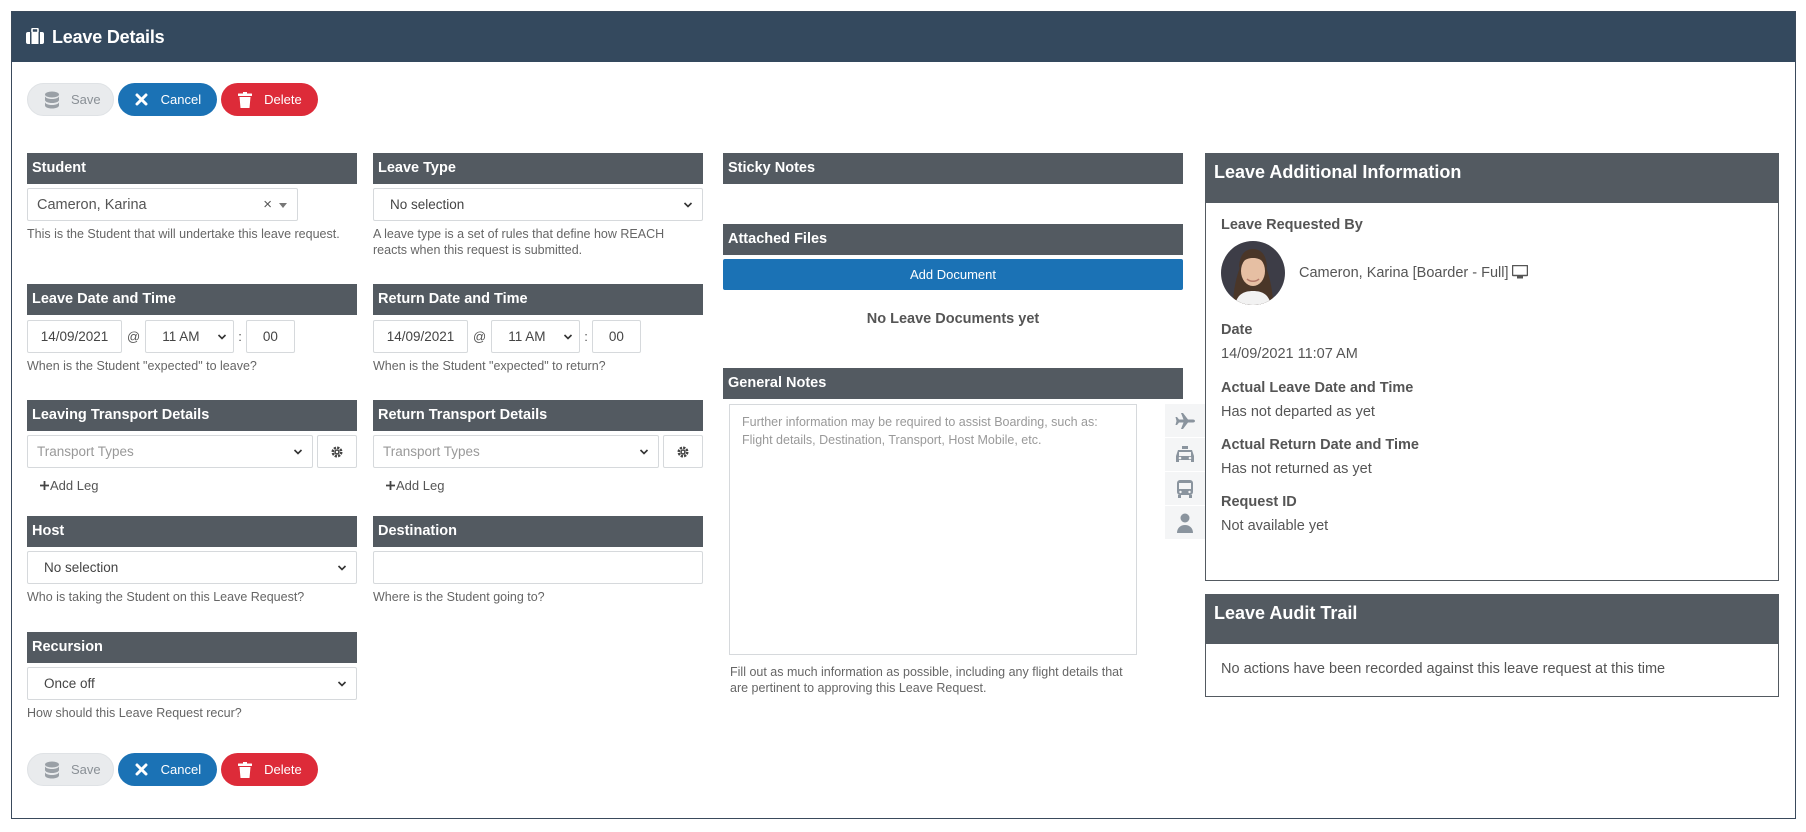 This screenshot has height=832, width=1806. I want to click on add-document-button: Add Document, so click(953, 274).